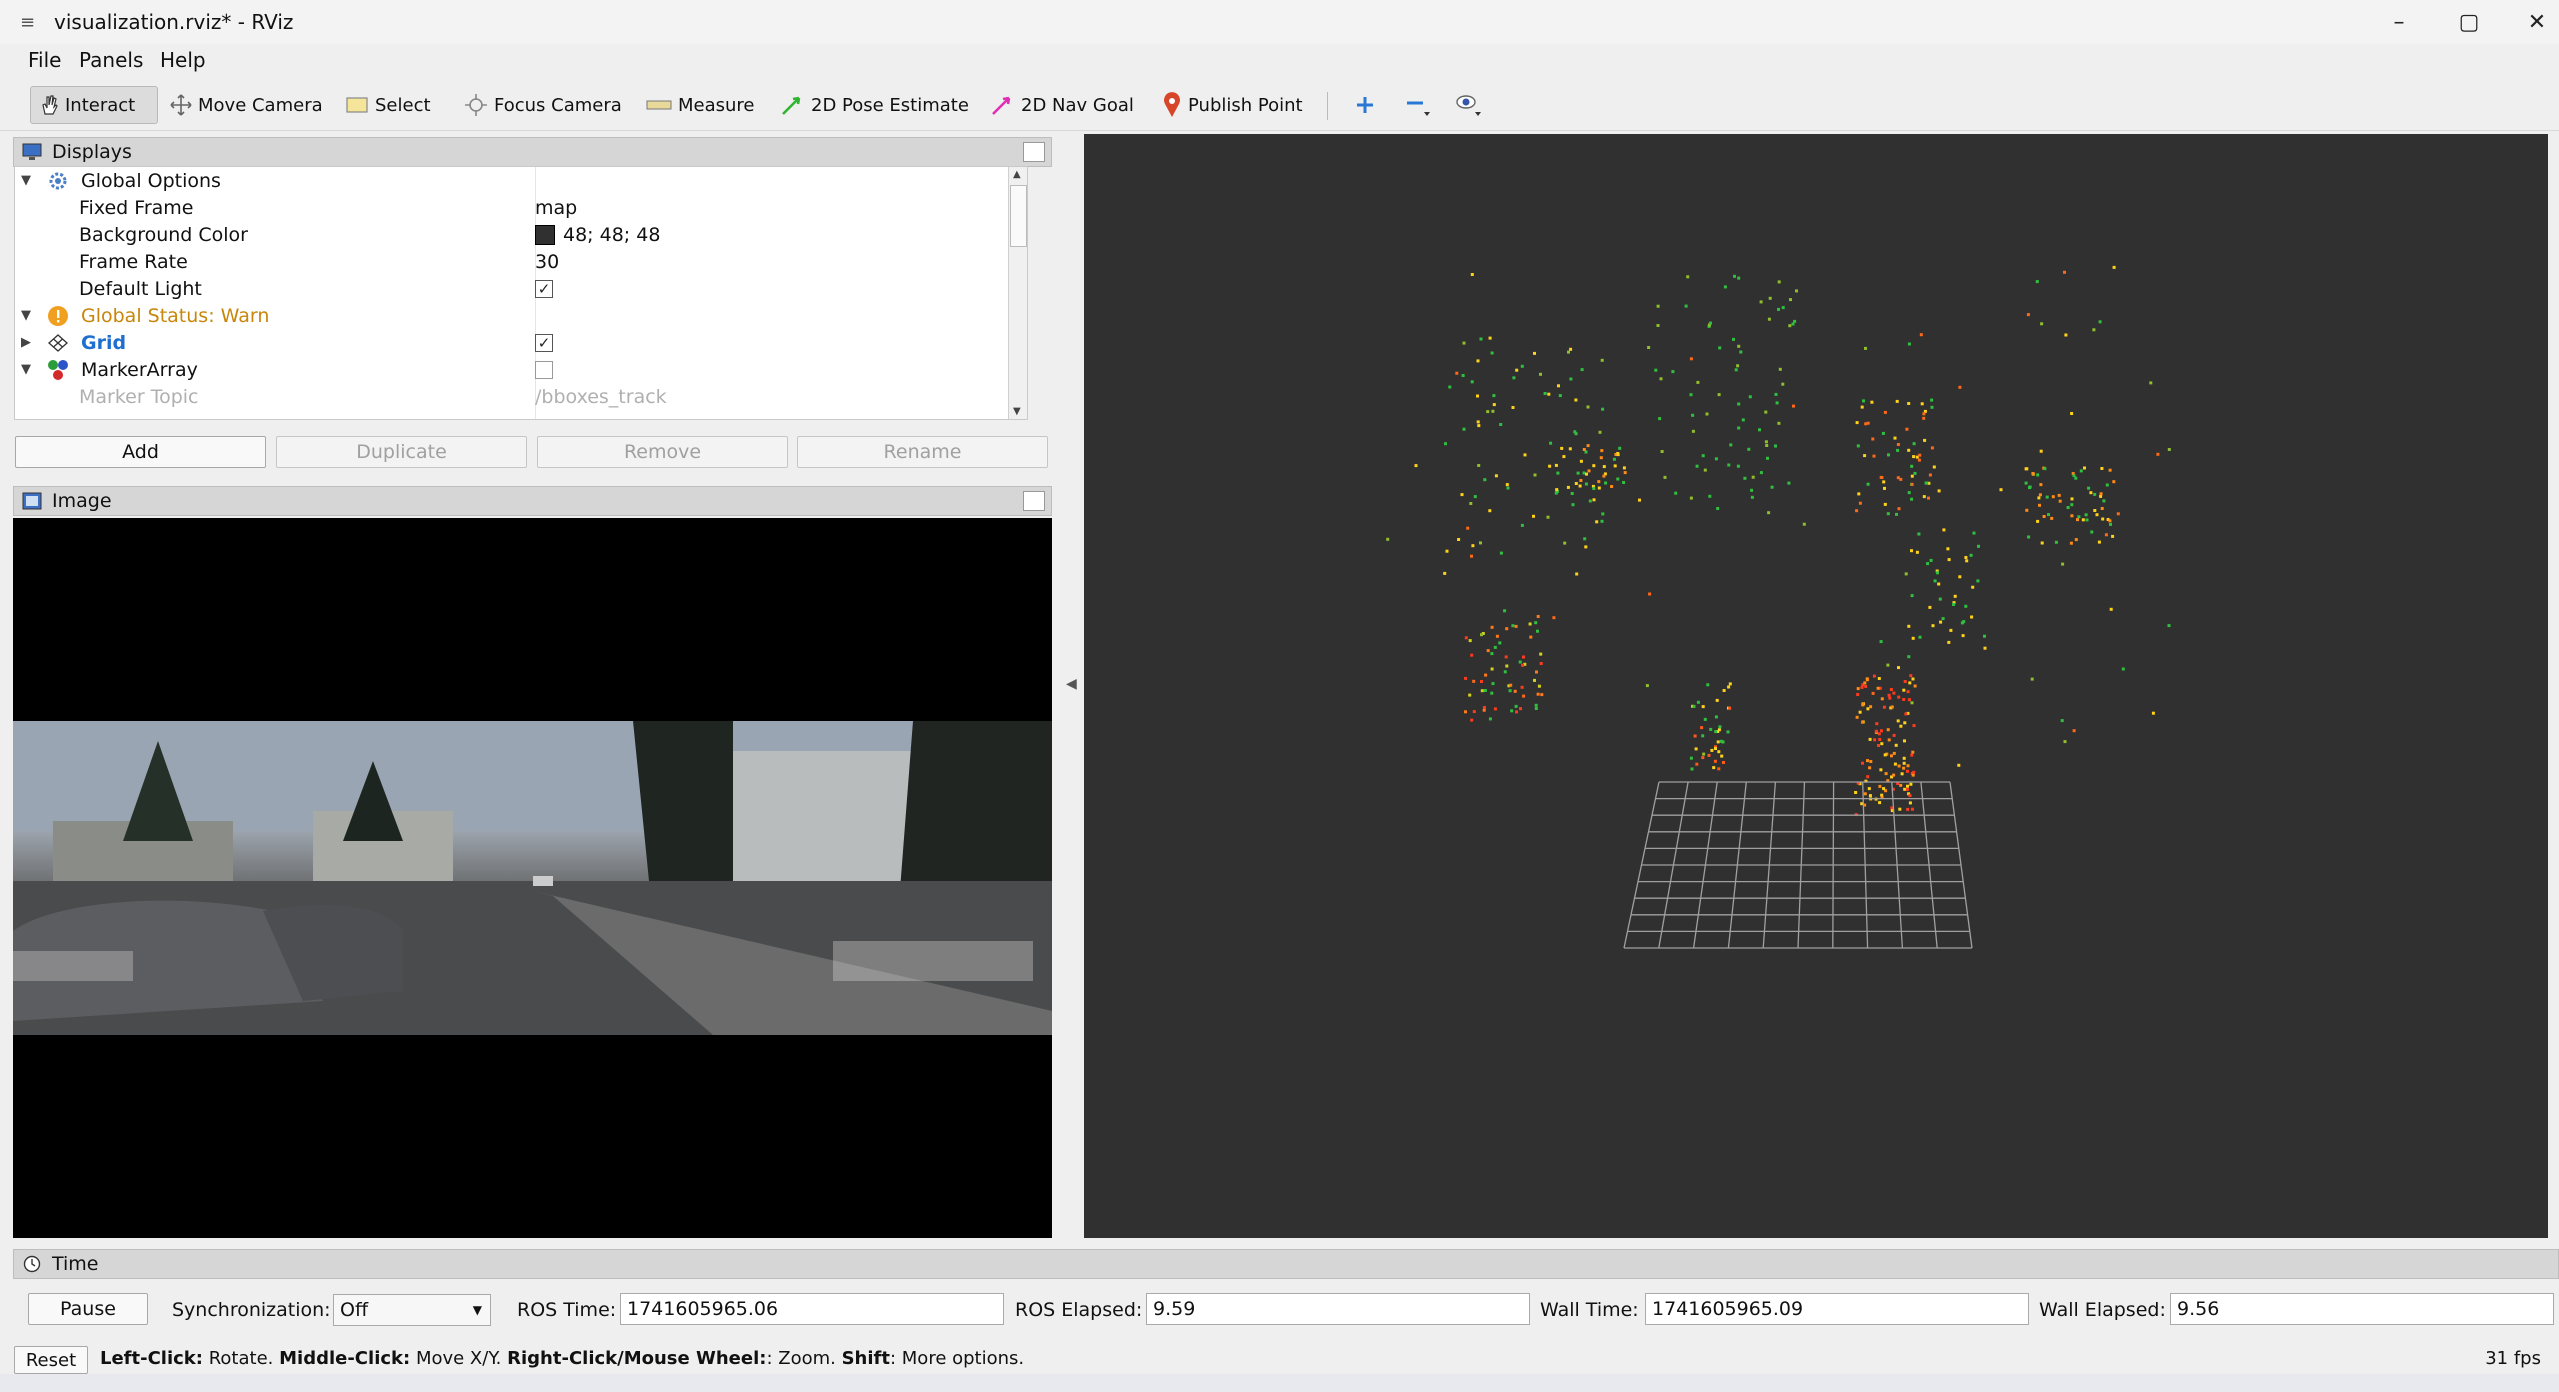 The image size is (2559, 1392). I want to click on remove-display-button: Remove, so click(662, 452).